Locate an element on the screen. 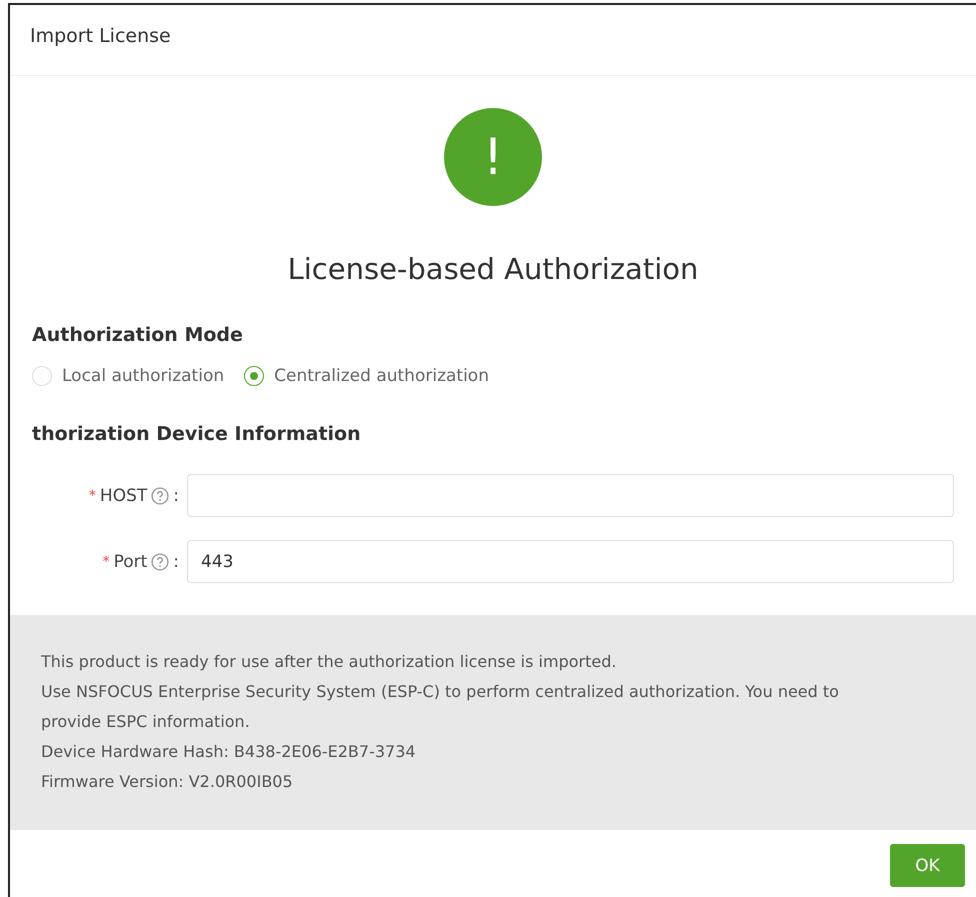 This screenshot has height=897, width=976. status-heading: License-based Authorization is located at coordinates (493, 269).